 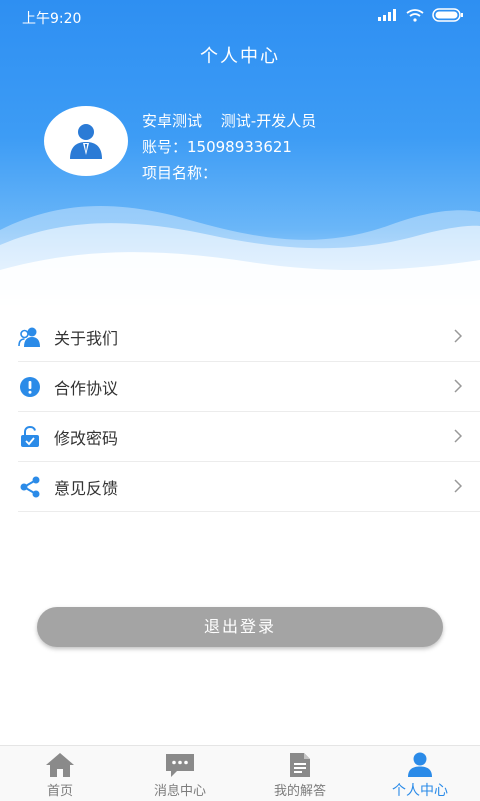 I want to click on menu-item-label: 意见反馈, so click(x=86, y=488).